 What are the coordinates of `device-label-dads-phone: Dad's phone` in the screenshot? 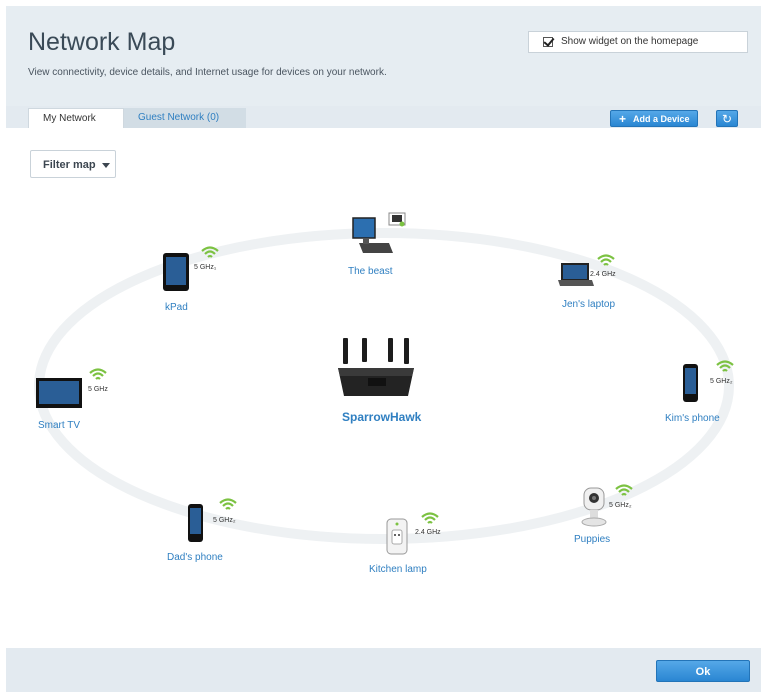 It's located at (195, 557).